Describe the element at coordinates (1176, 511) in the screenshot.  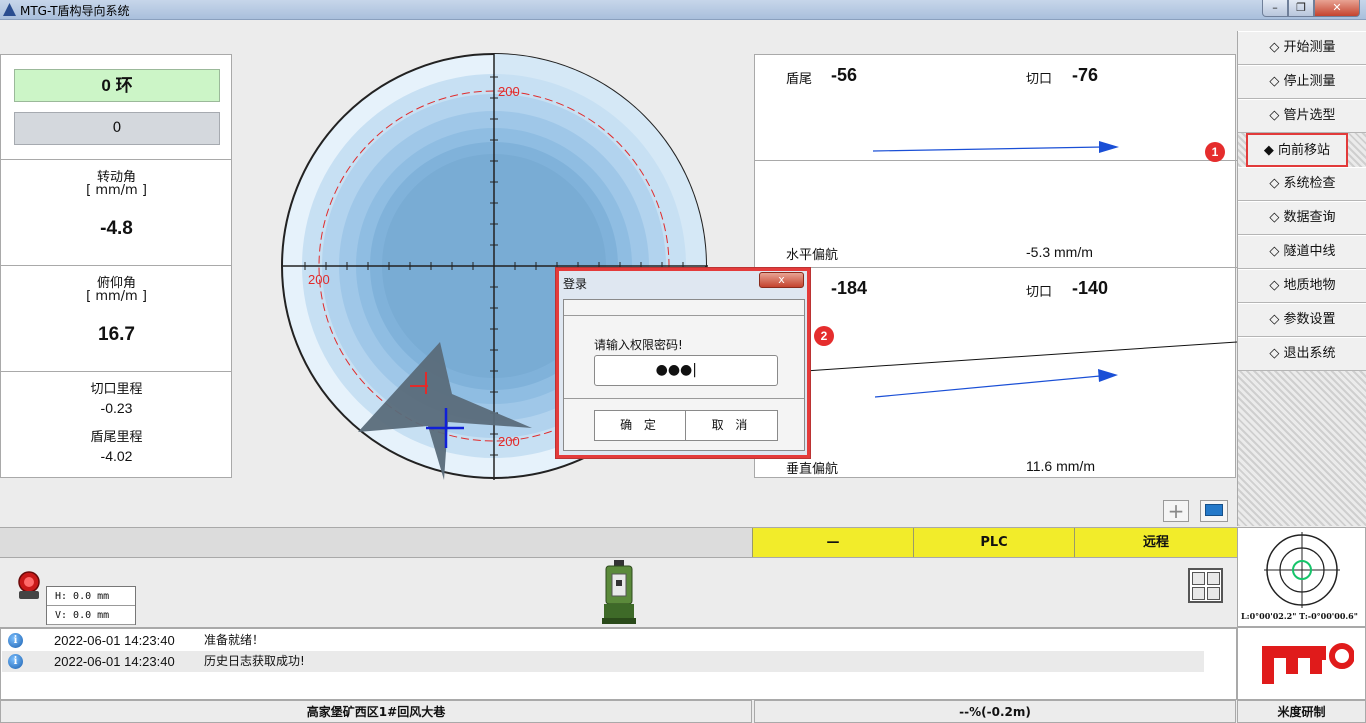
I see `add-icon: +` at that location.